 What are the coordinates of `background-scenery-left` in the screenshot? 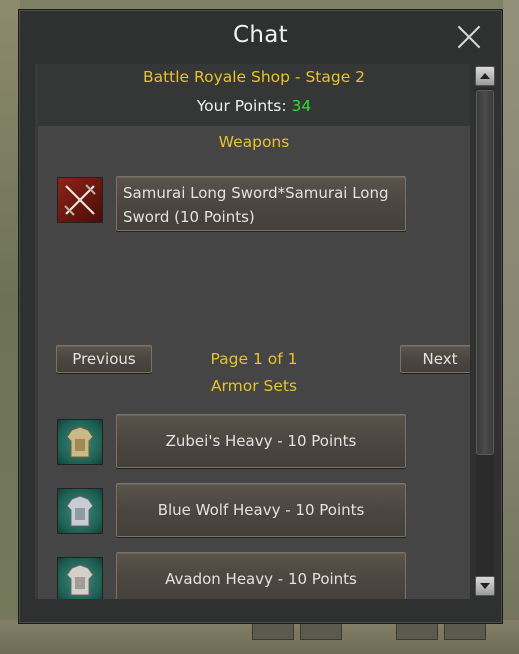 It's located at (10, 327).